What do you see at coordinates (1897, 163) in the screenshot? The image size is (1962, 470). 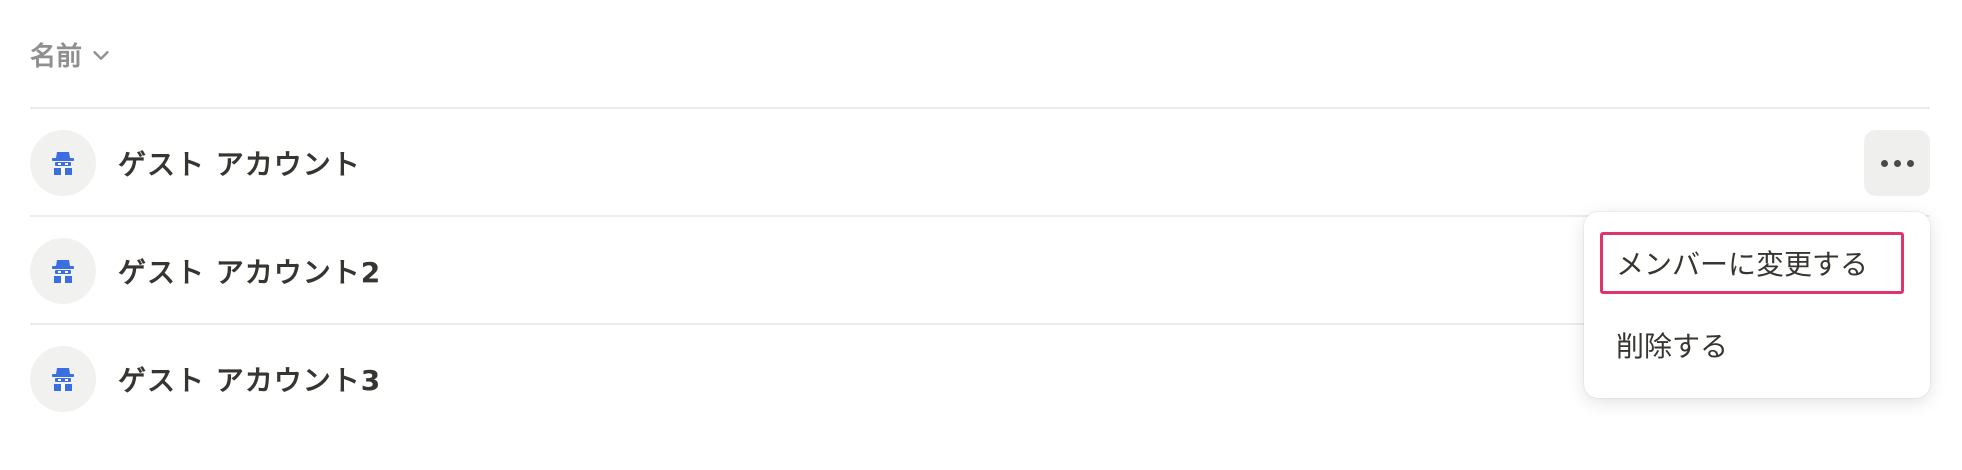 I see `more-actions-button` at bounding box center [1897, 163].